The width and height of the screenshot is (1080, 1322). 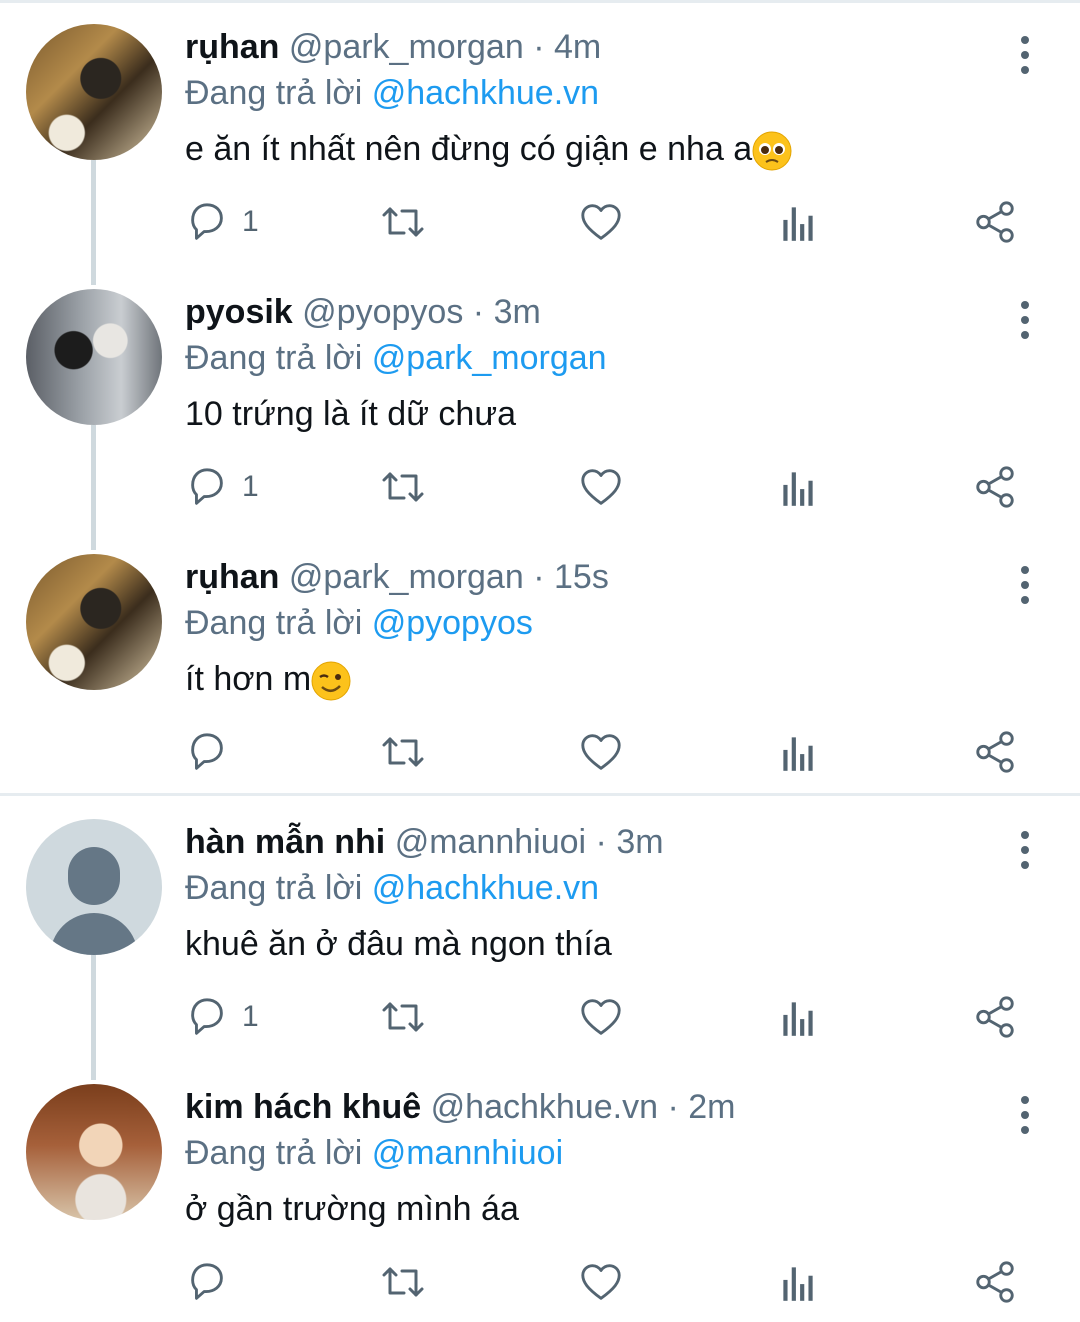 What do you see at coordinates (94, 887) in the screenshot?
I see `default-avatar-icon` at bounding box center [94, 887].